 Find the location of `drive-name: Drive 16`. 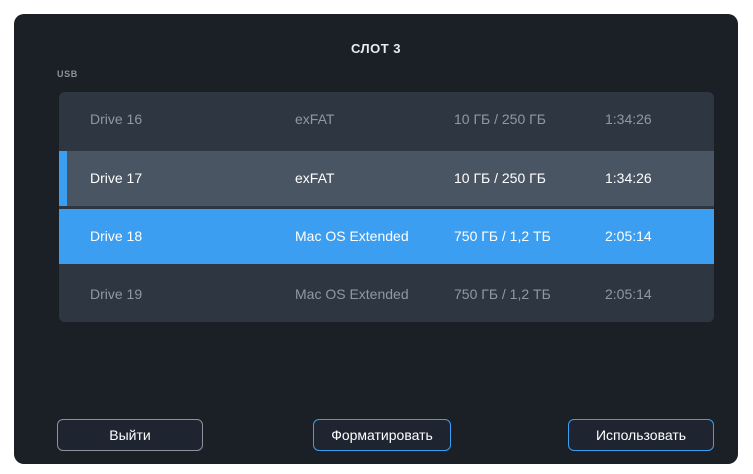

drive-name: Drive 16 is located at coordinates (116, 119).